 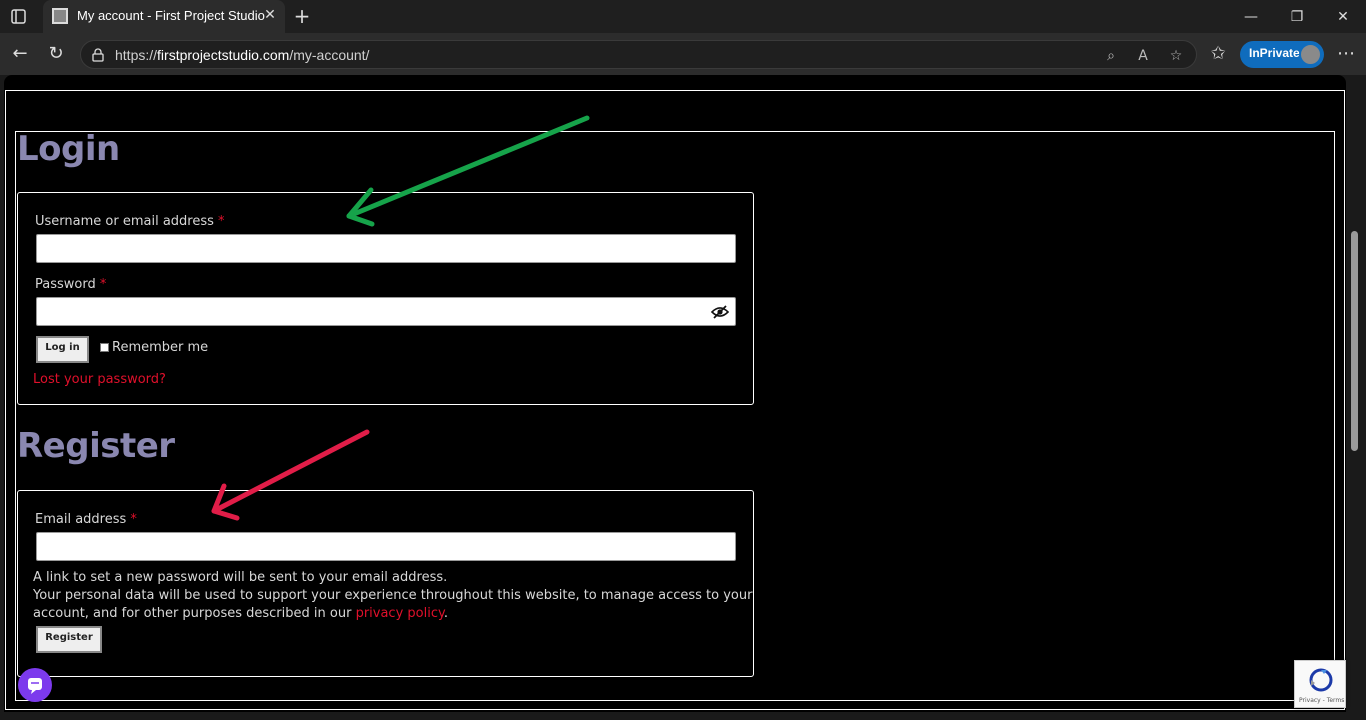 I want to click on page-scrollbar, so click(x=1355, y=393).